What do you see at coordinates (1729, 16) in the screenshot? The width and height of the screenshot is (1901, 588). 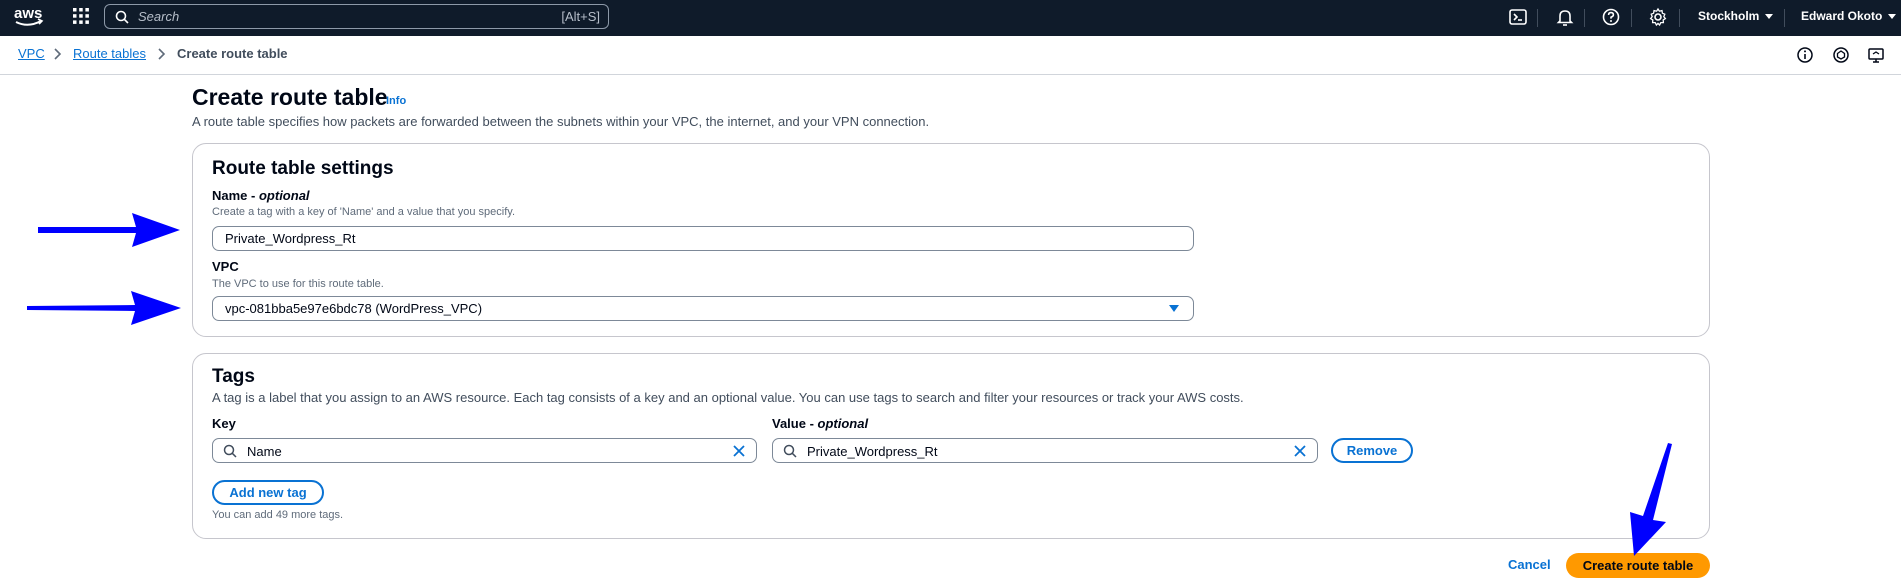 I see `region-label: Stockholm` at bounding box center [1729, 16].